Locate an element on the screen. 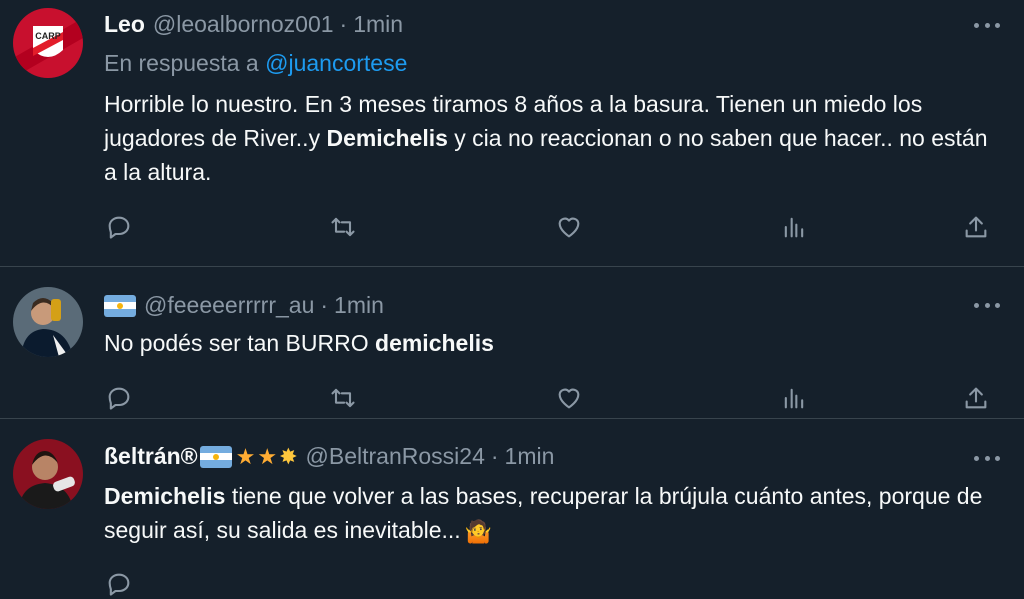  reply-prefix: En respuesta a is located at coordinates (181, 63).